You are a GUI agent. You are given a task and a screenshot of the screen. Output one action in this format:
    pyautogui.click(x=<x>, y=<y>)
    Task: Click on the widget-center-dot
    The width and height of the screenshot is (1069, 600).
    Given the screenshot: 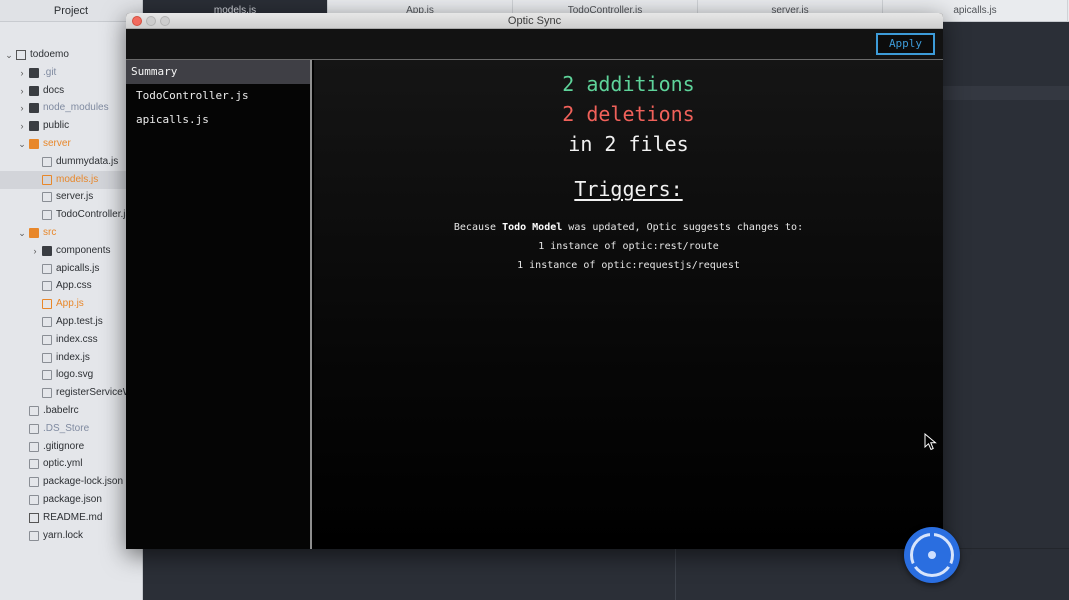 What is the action you would take?
    pyautogui.click(x=932, y=555)
    